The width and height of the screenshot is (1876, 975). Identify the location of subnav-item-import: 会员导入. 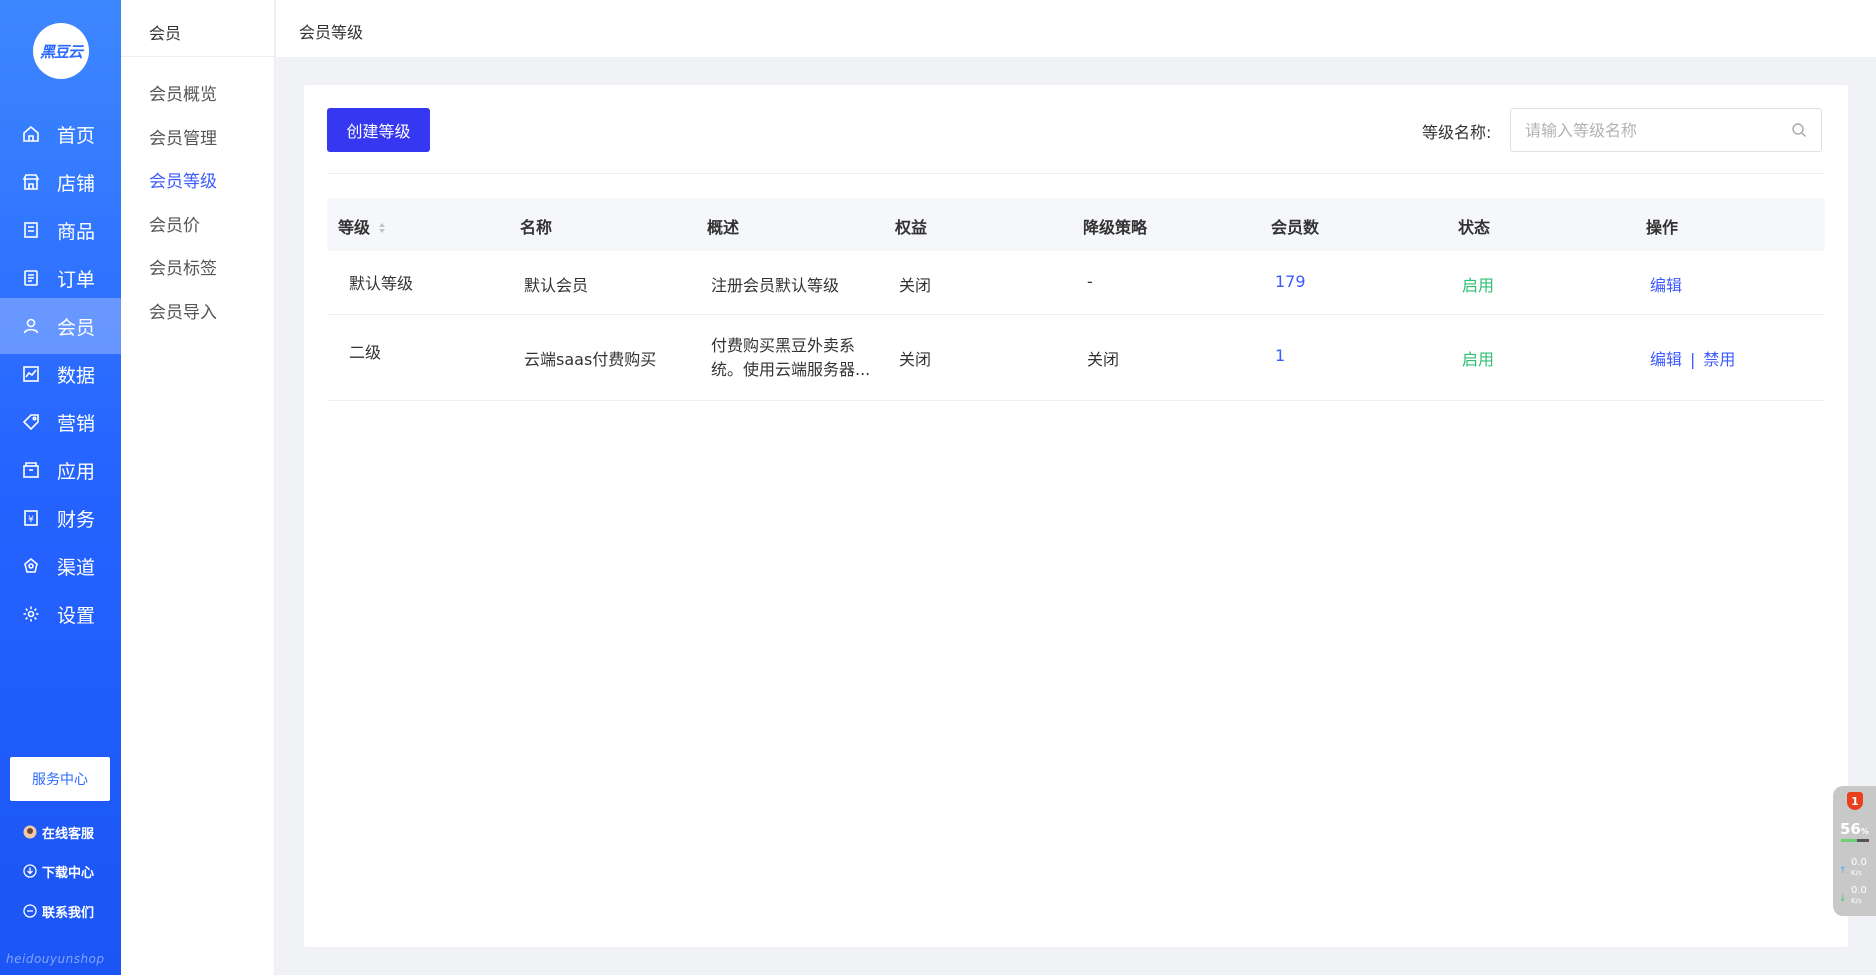
(183, 310).